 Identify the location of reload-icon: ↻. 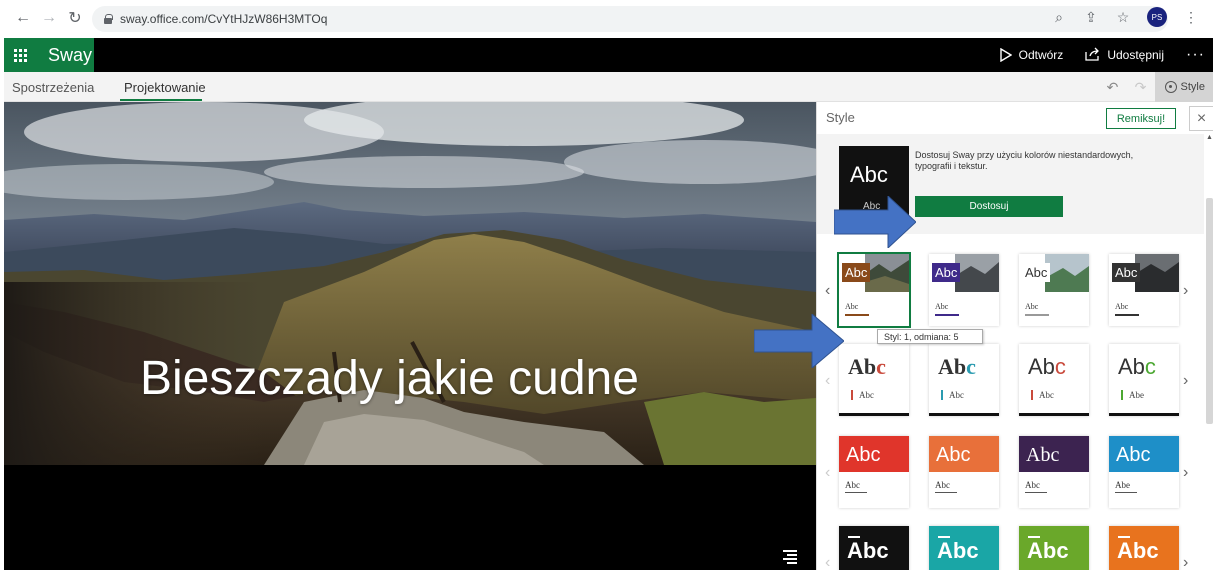
(75, 18).